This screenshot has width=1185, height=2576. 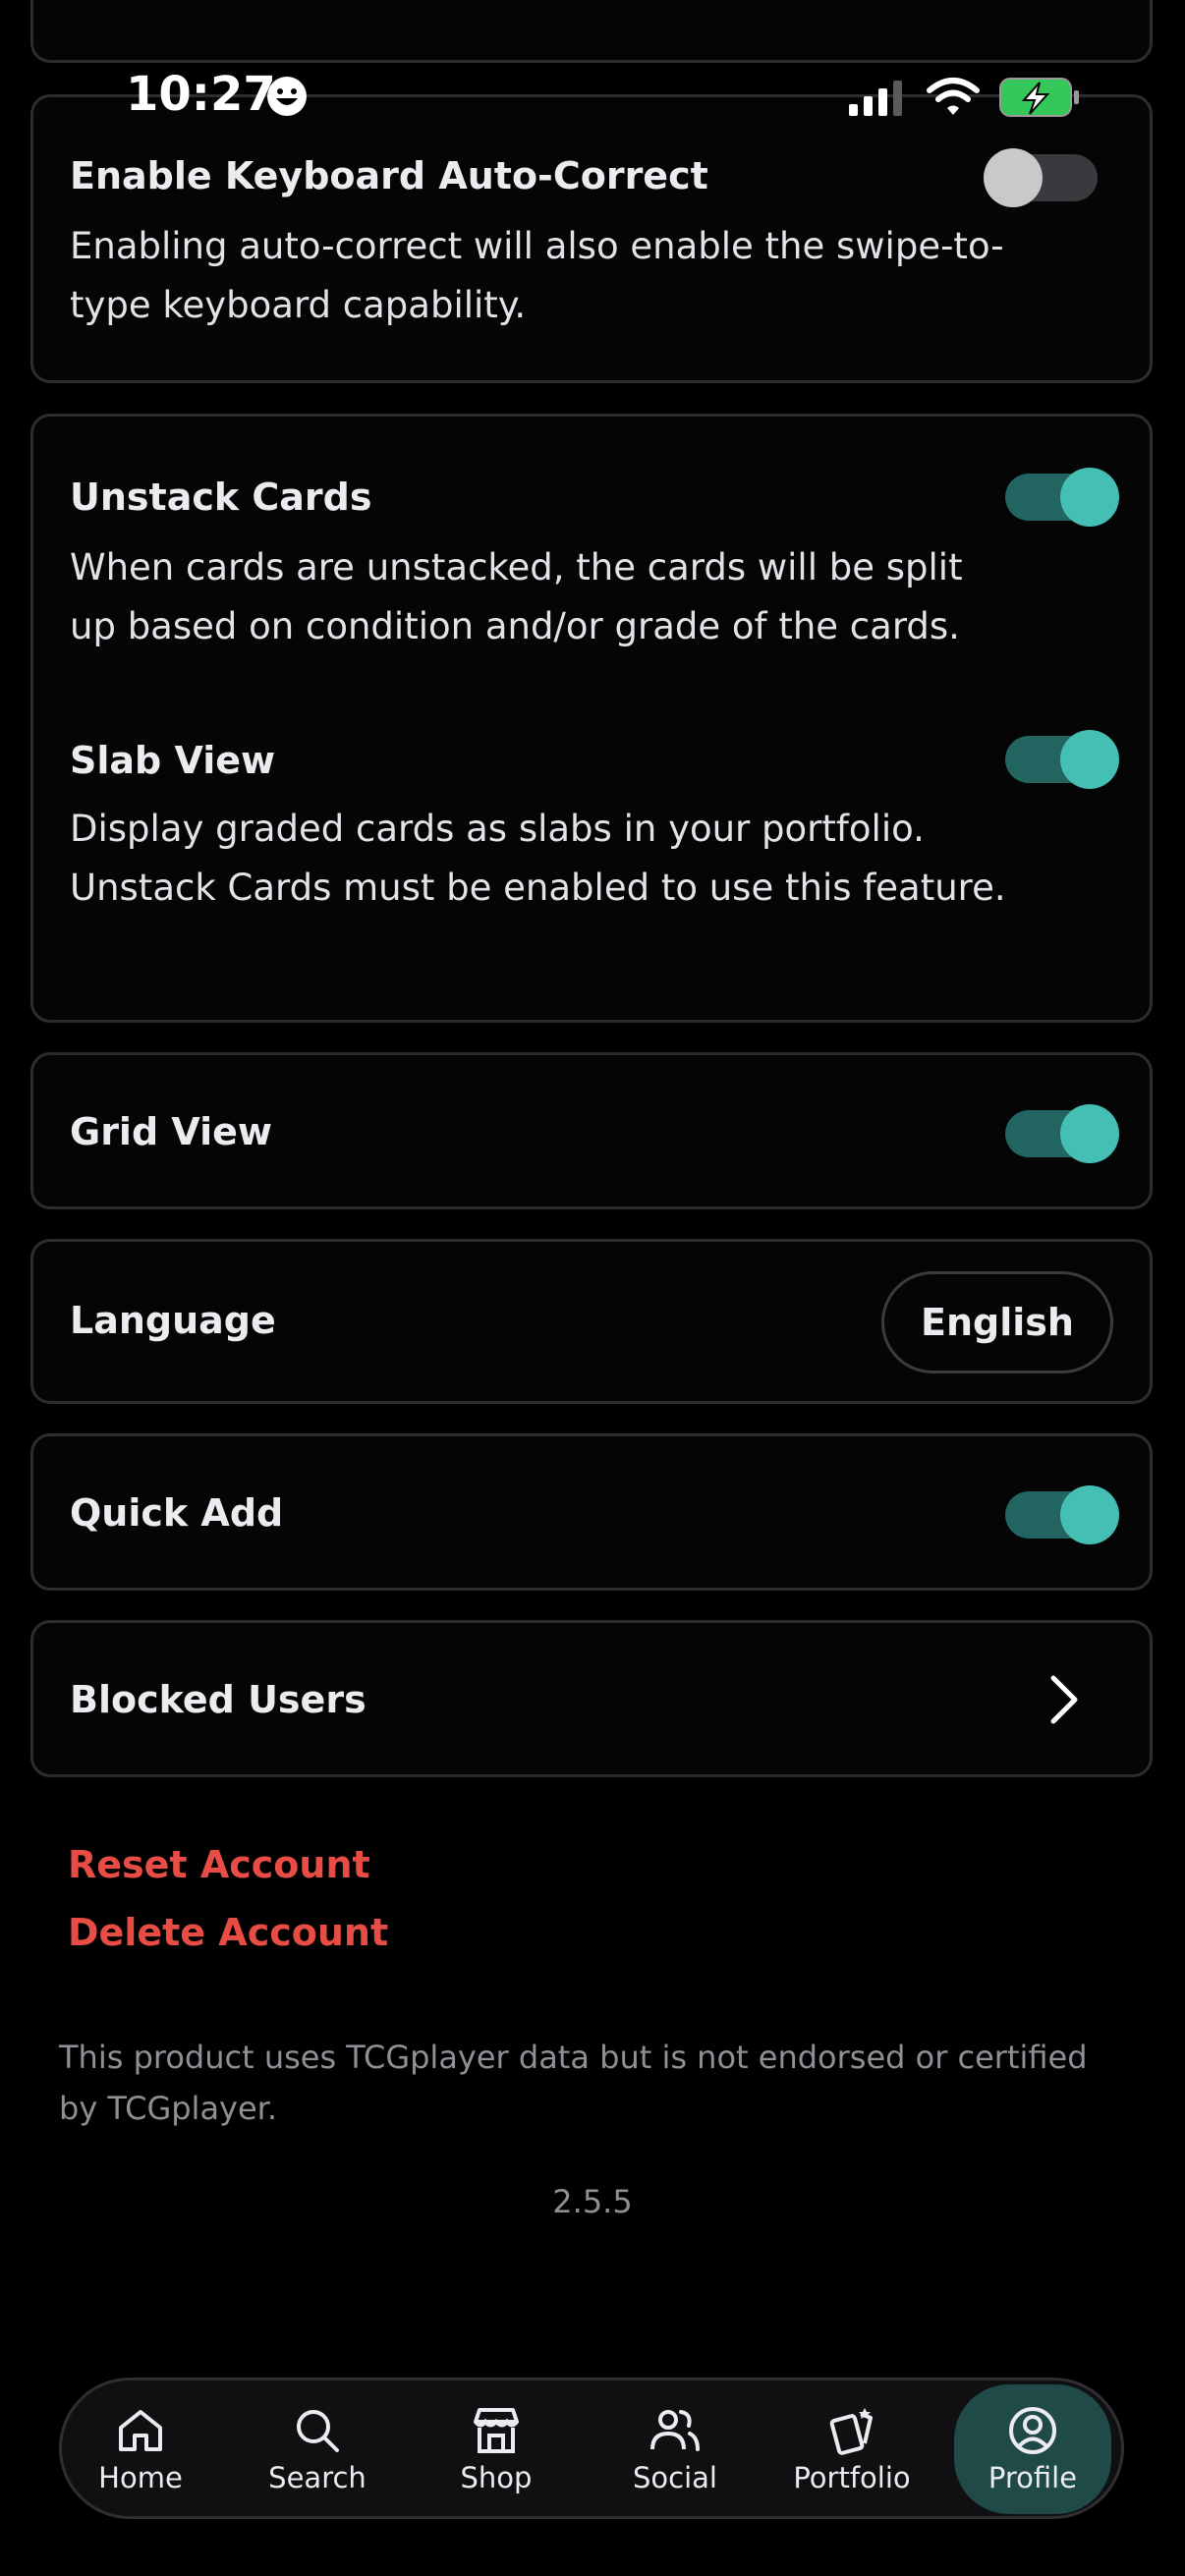 I want to click on grid-view-card: Grid View, so click(x=592, y=1130).